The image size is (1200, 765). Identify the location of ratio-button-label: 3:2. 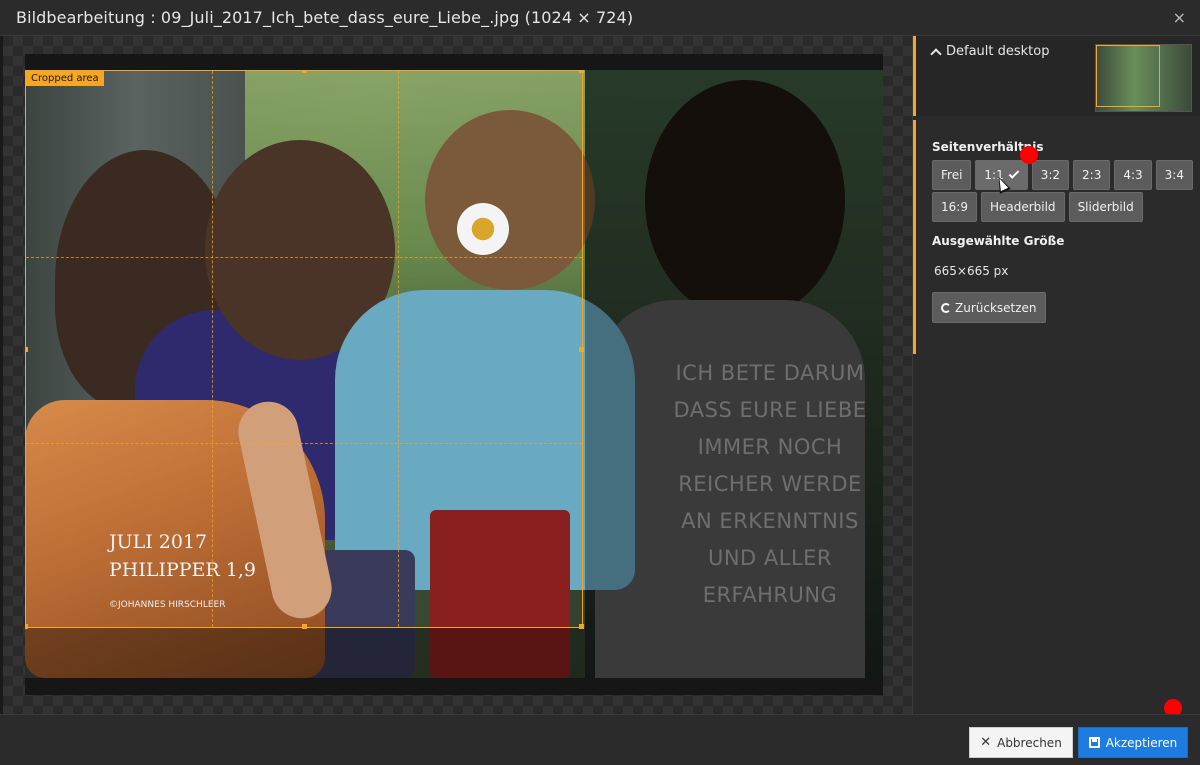
(1050, 175).